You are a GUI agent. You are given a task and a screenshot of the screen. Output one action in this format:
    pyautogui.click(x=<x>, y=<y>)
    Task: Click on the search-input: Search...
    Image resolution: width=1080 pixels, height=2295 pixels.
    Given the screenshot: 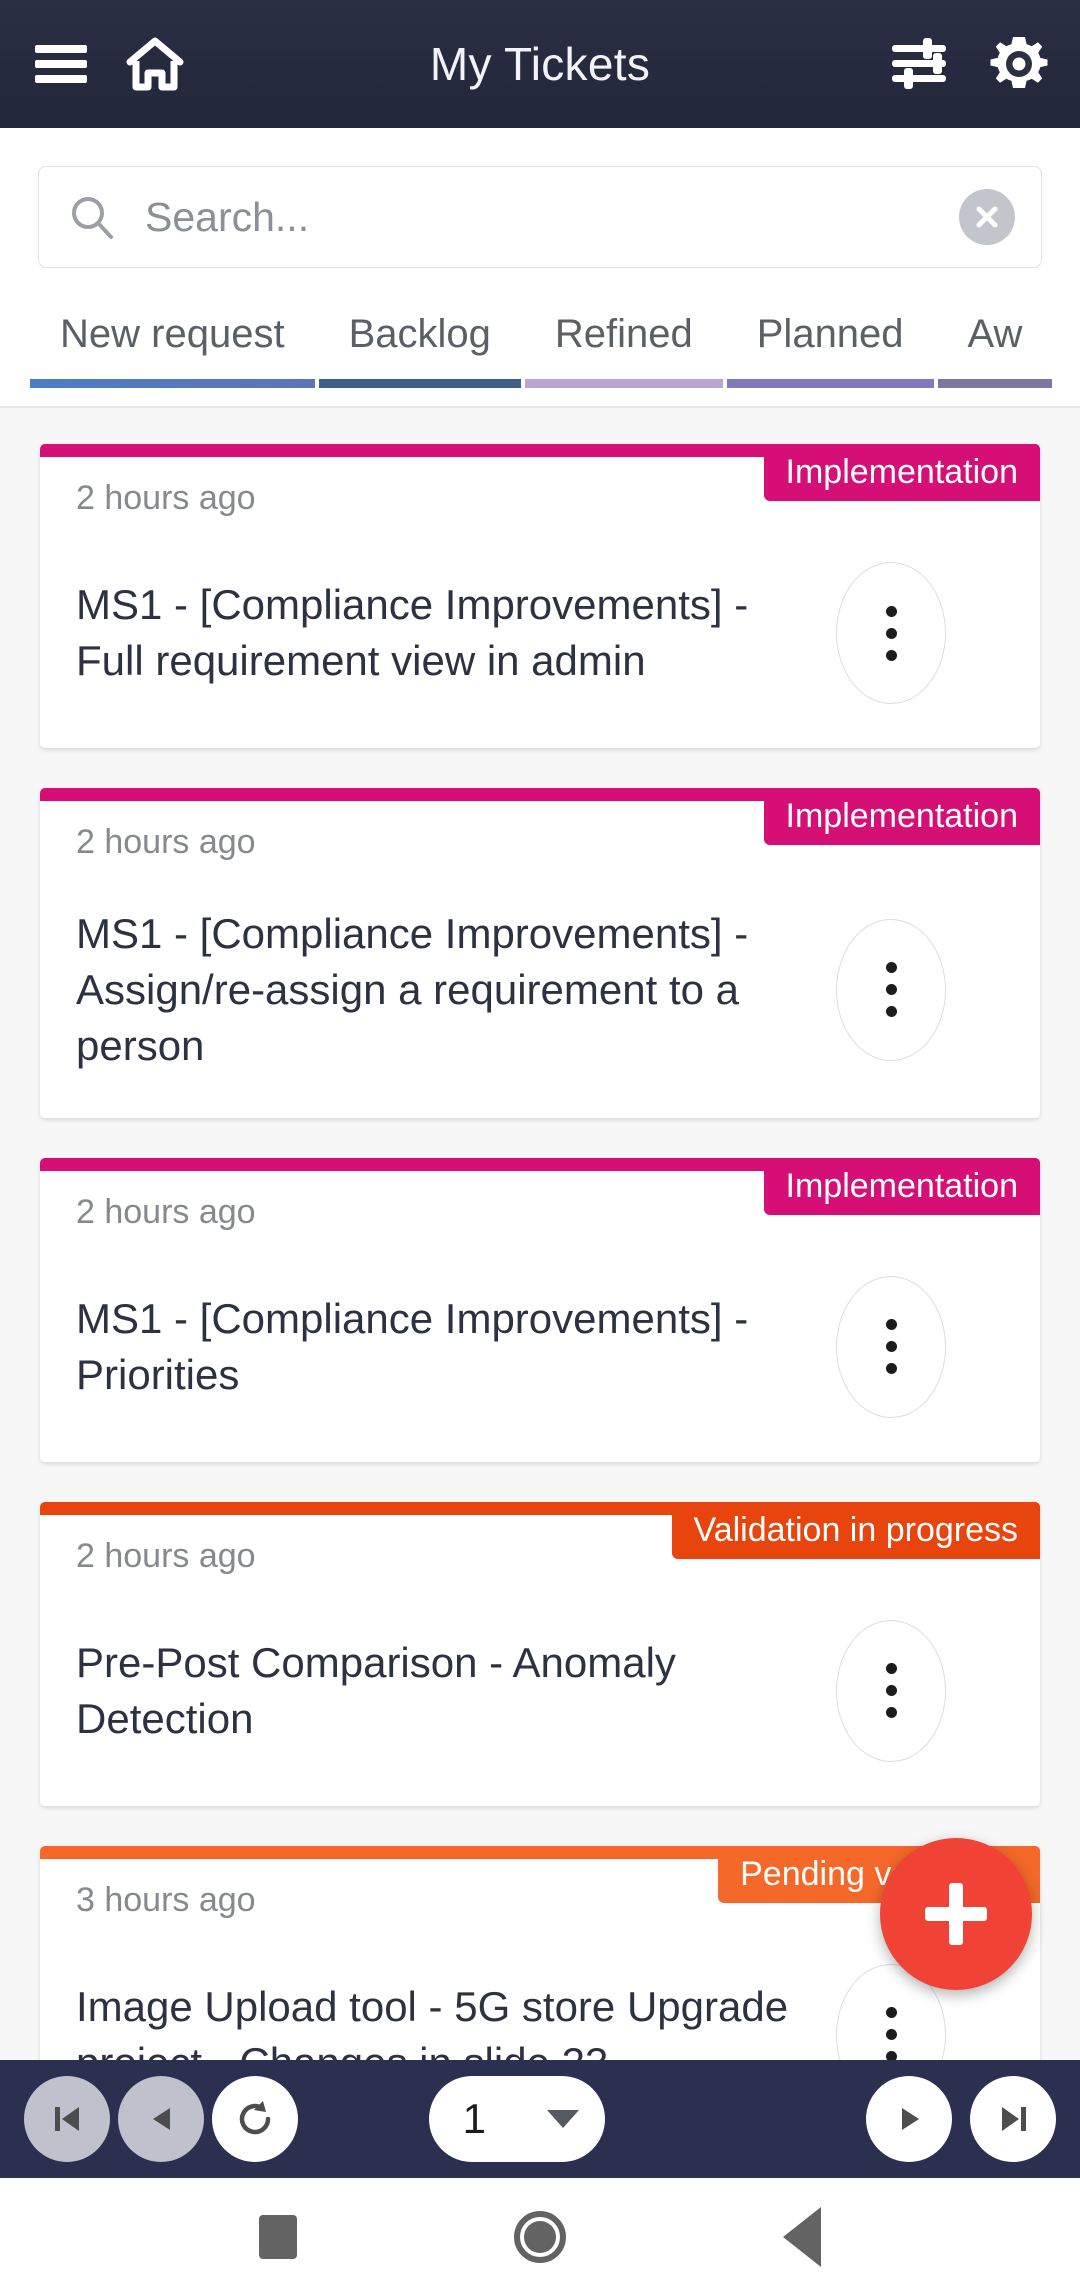 What is the action you would take?
    pyautogui.click(x=540, y=217)
    